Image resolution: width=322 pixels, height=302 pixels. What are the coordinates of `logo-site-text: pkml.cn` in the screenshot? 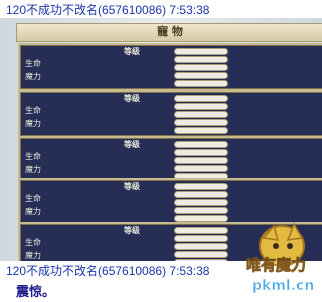 It's located at (283, 286).